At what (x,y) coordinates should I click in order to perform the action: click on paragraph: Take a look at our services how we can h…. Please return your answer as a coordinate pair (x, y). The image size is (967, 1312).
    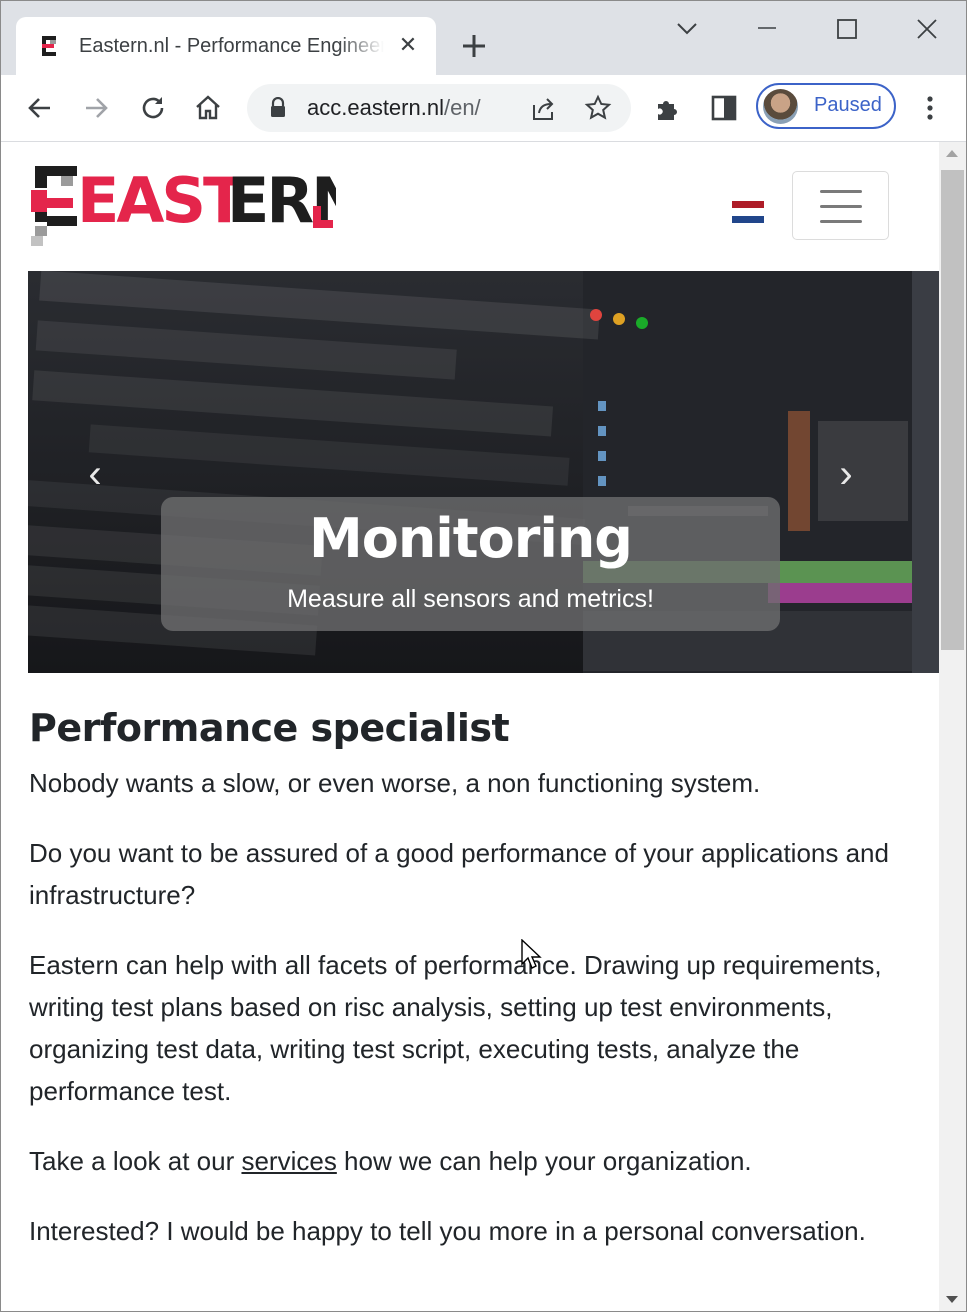
    Looking at the image, I should click on (474, 1161).